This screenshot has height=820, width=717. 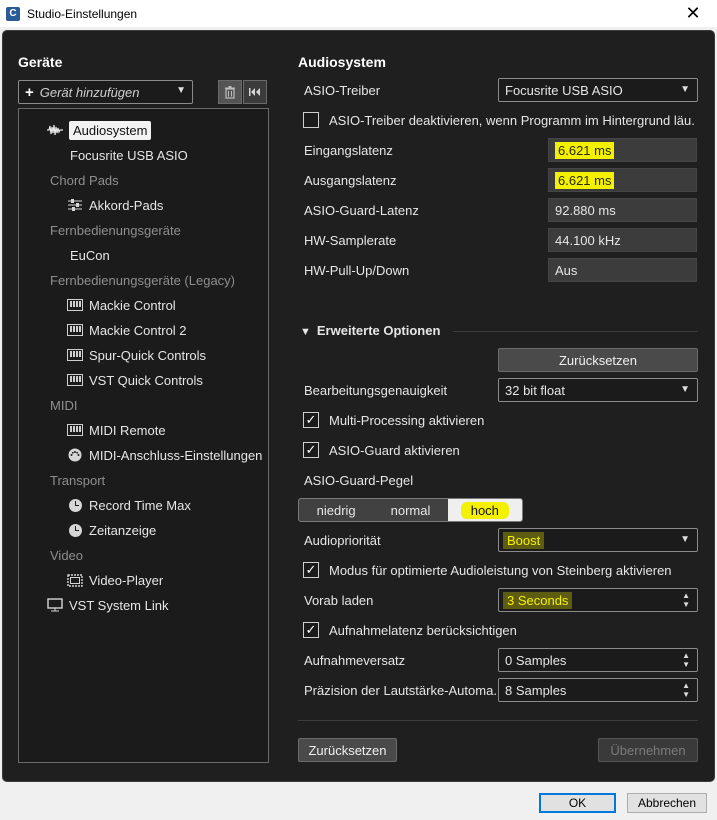 I want to click on tree-item-spur-quick-controls: Spur-Quick Controls, so click(x=136, y=355).